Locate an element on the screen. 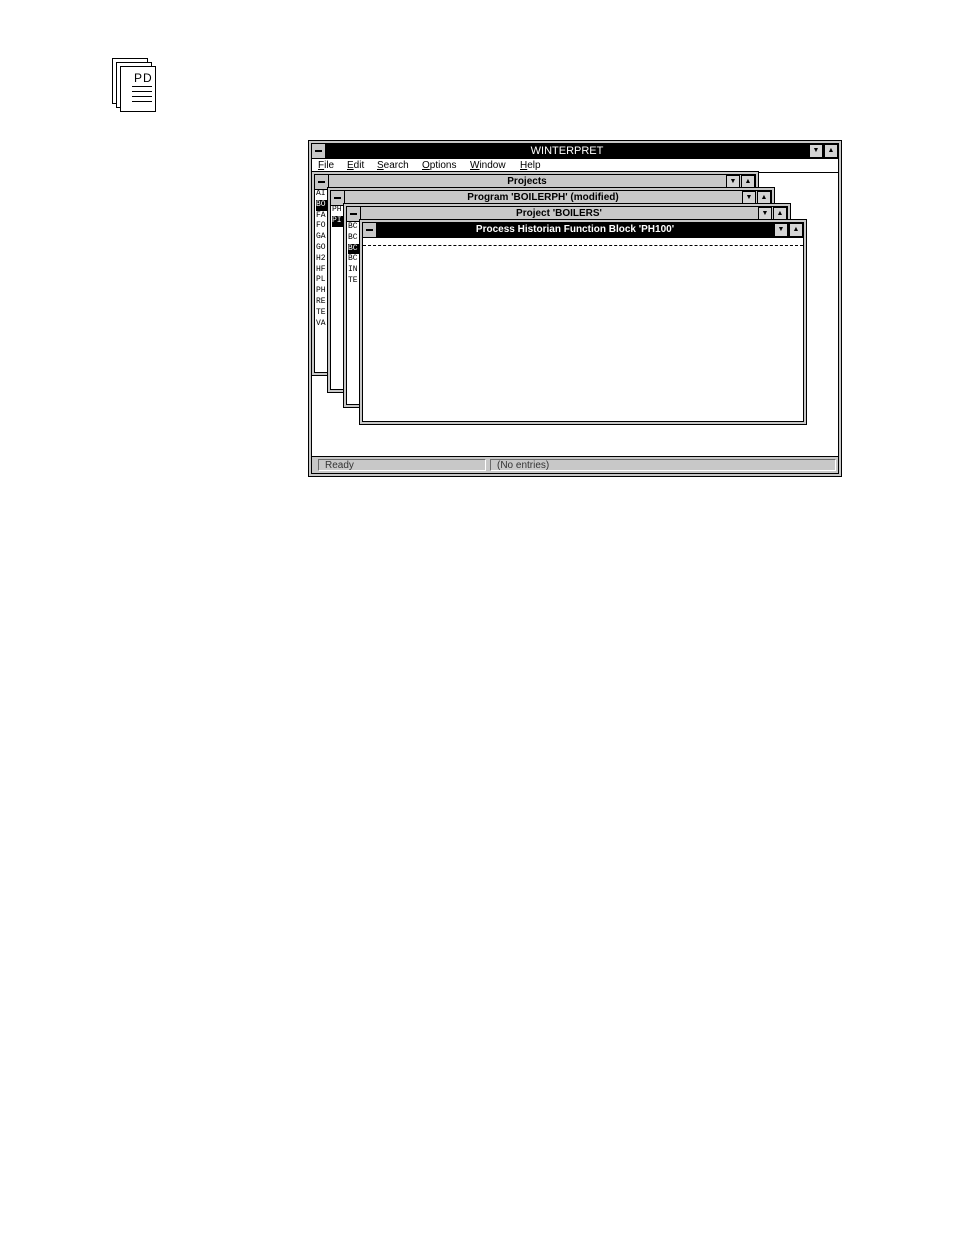  document-stack-icon: PD is located at coordinates (134, 85).